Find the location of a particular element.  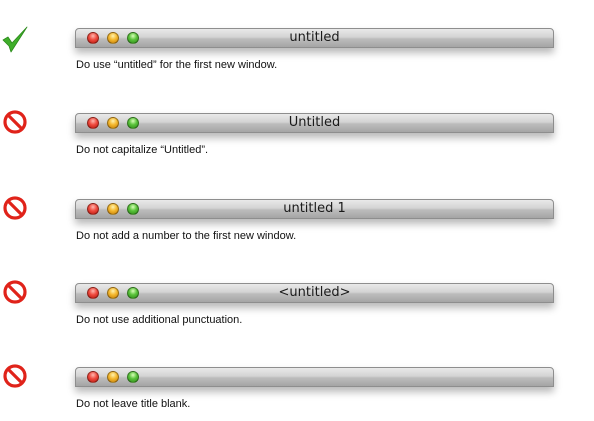

close-button-icon is located at coordinates (93, 377).